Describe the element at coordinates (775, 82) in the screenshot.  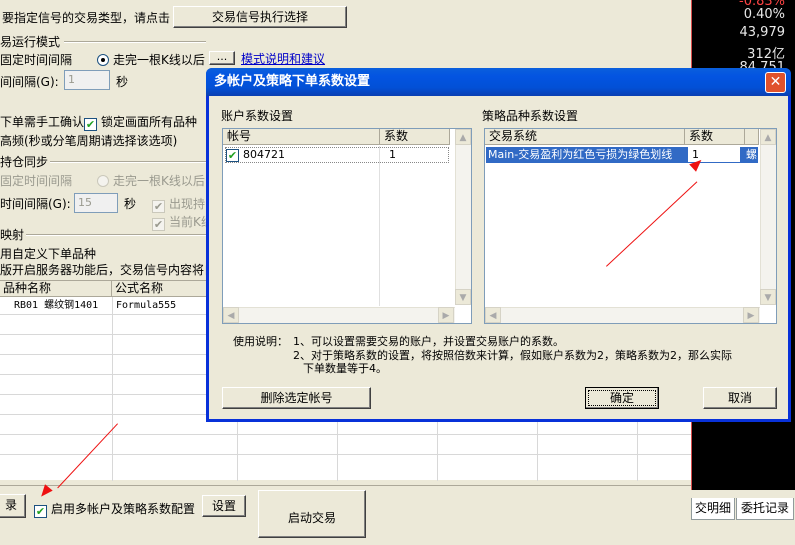
I see `close-icon: ✕` at that location.